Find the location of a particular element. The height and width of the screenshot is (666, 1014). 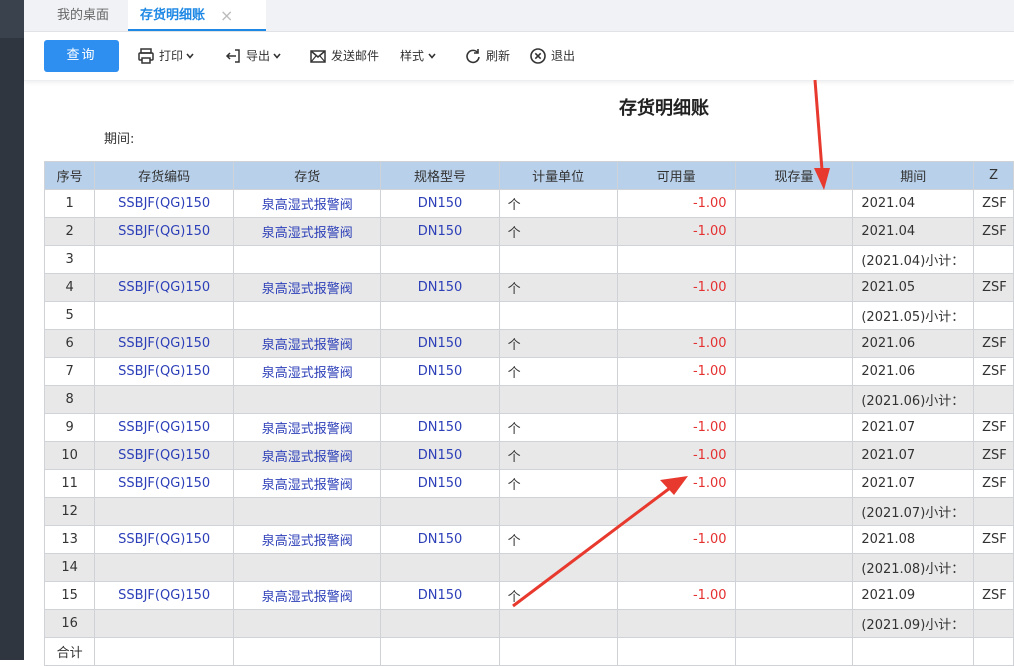

cell-index: 10 is located at coordinates (69, 455).